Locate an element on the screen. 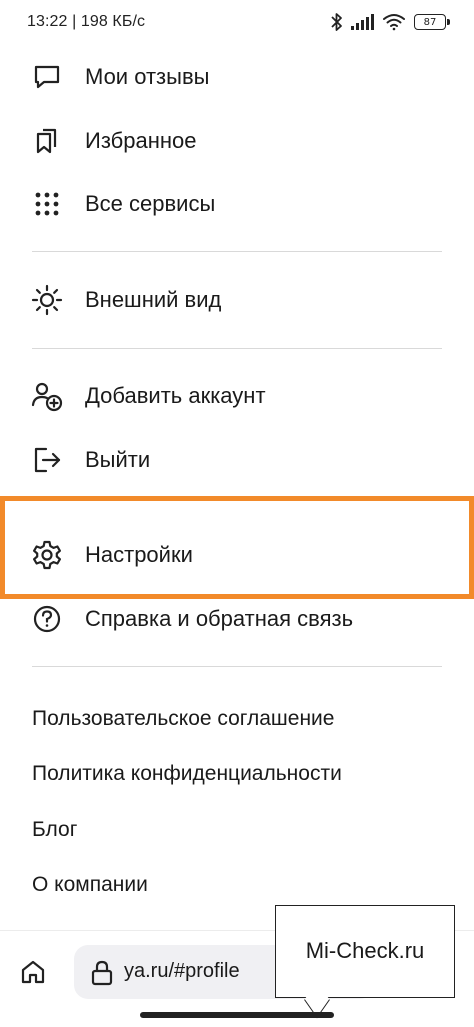 The height and width of the screenshot is (1027, 474). menu-item-help: Справка и обратная связь is located at coordinates (237, 619).